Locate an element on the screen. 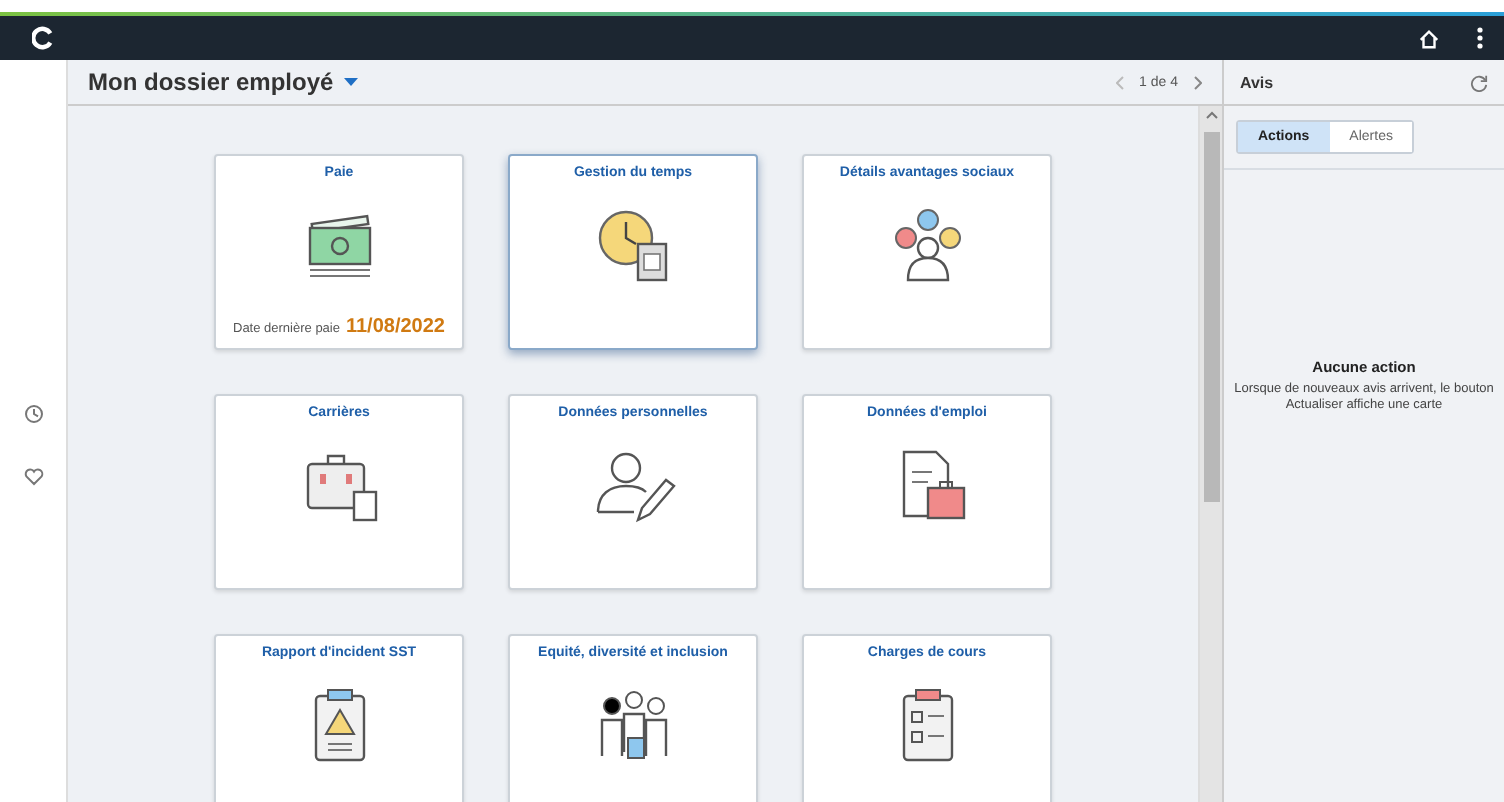  logo-icon is located at coordinates (43, 38).